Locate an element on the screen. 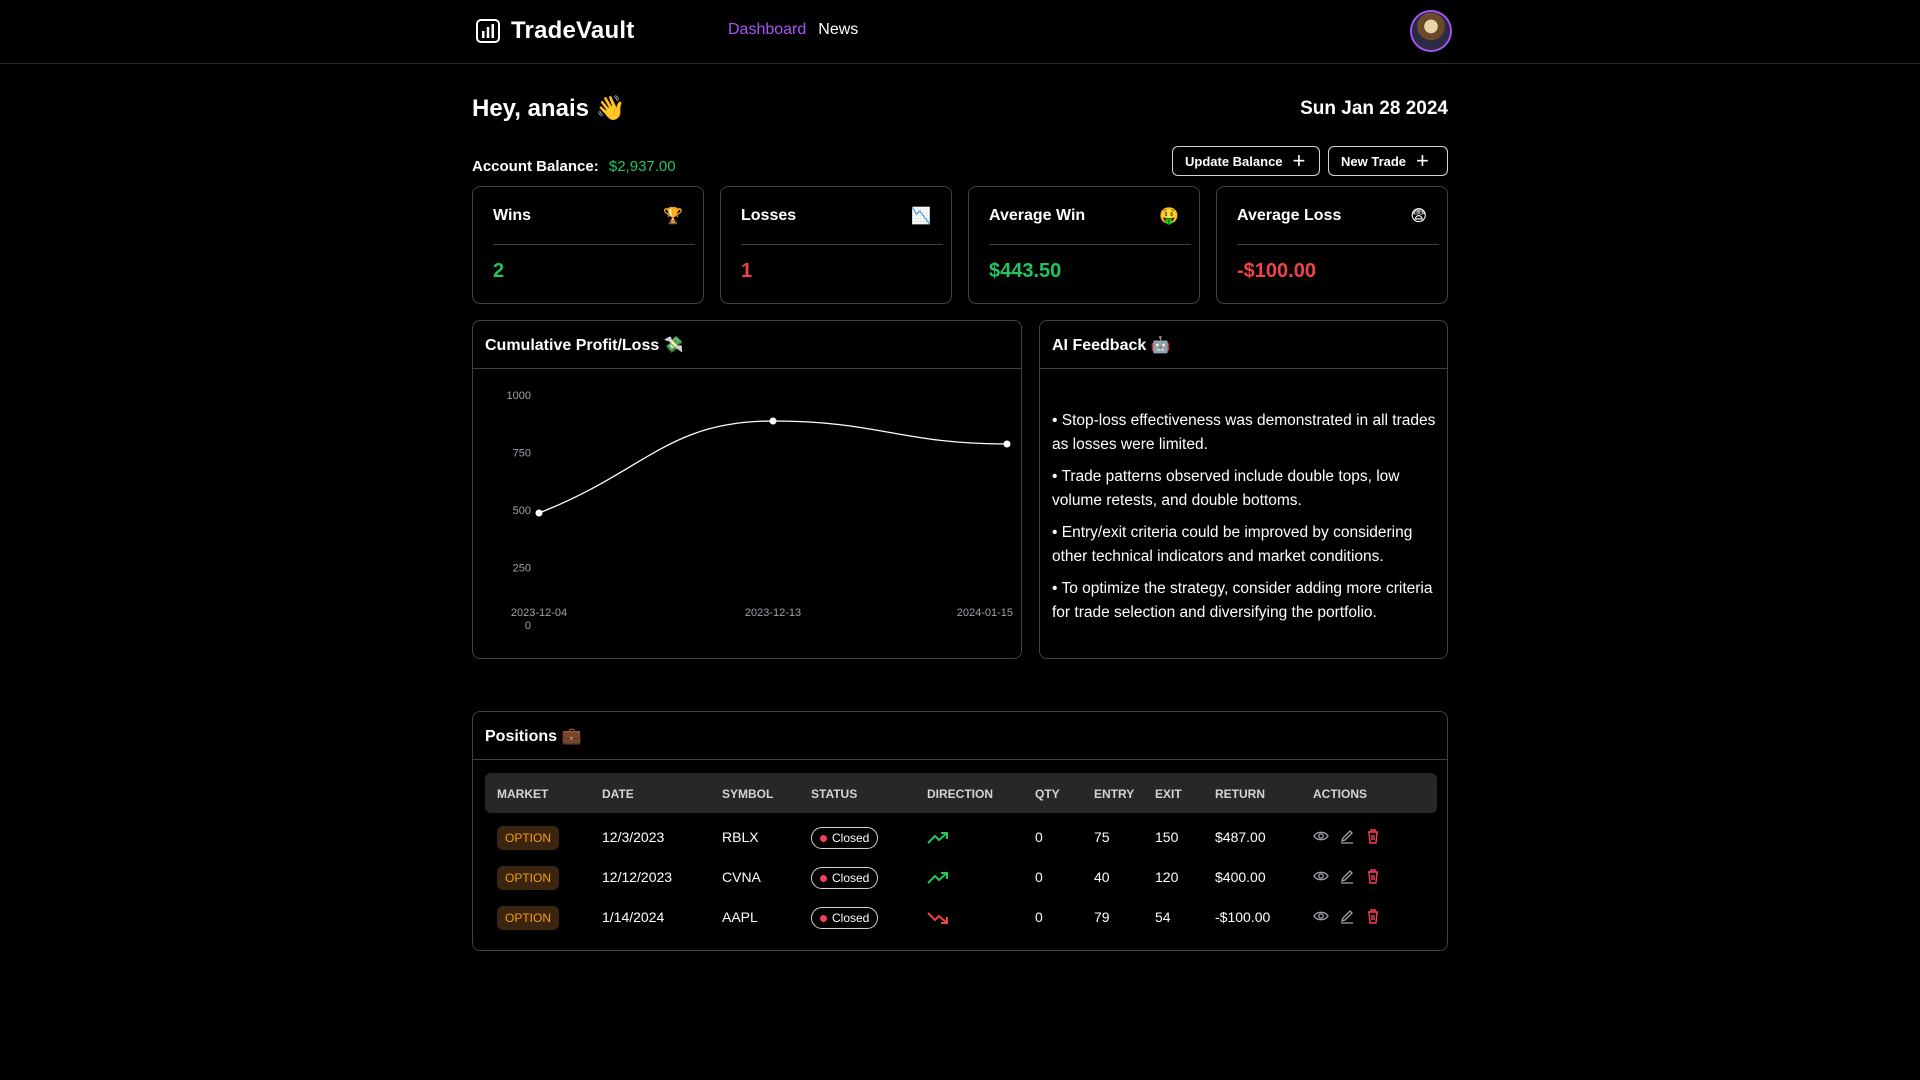 The height and width of the screenshot is (1080, 1920). y-tick-label: 500 is located at coordinates (522, 511).